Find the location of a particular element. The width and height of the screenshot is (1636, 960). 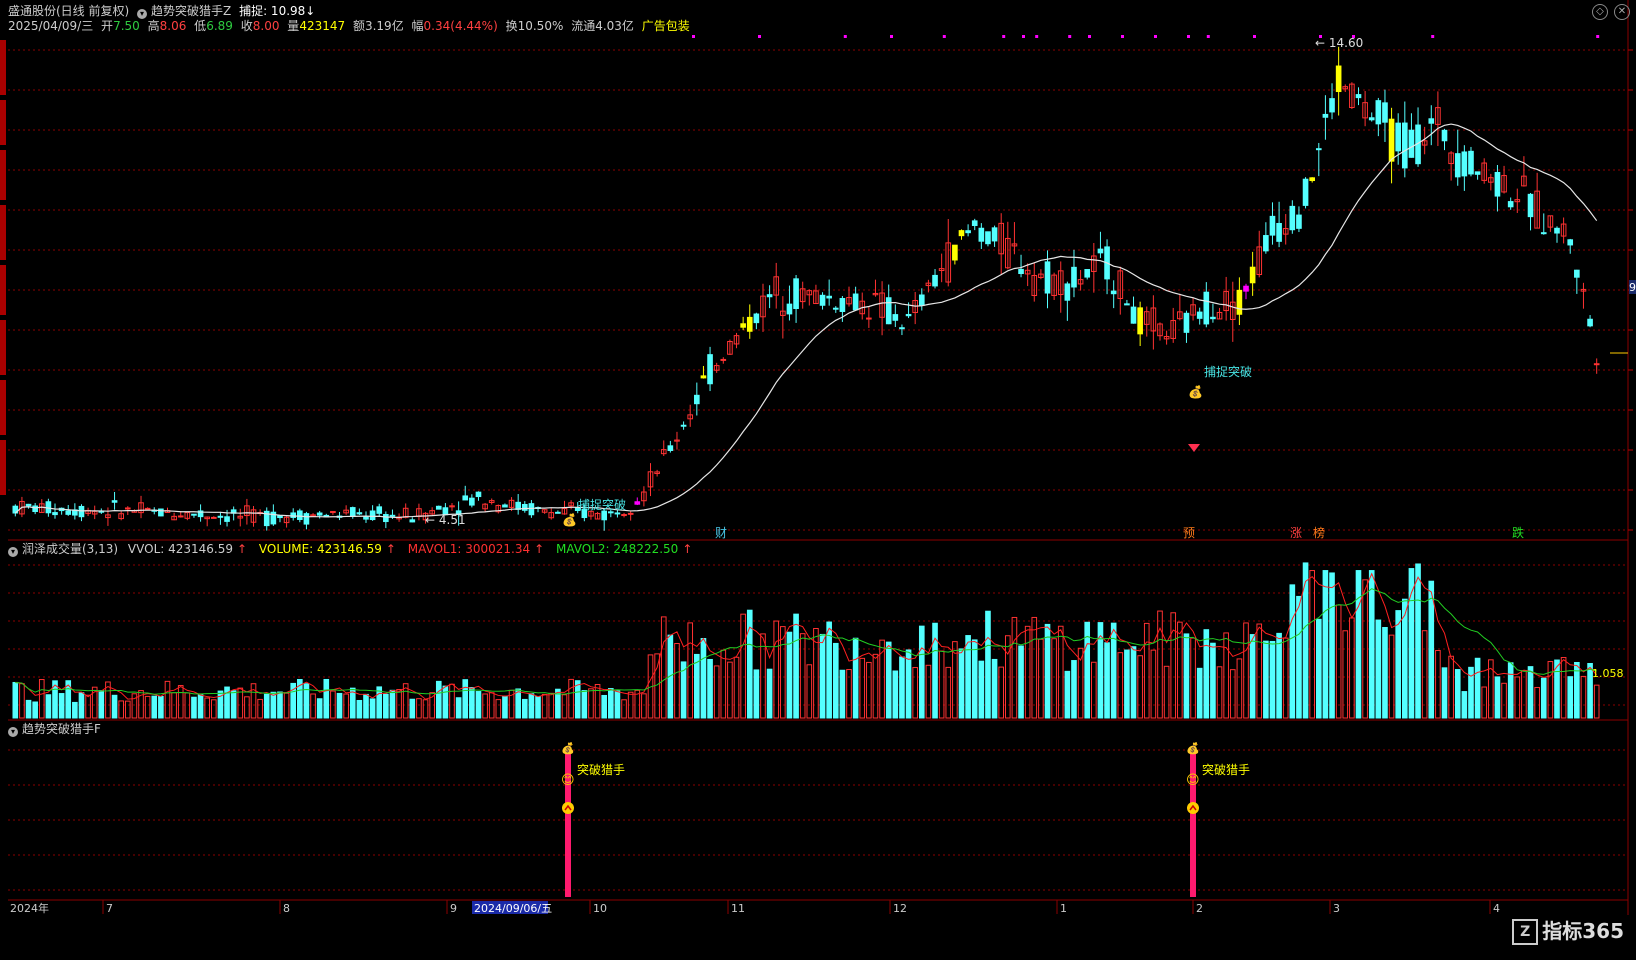

volume-settings-icon: ▾ is located at coordinates (13, 552).